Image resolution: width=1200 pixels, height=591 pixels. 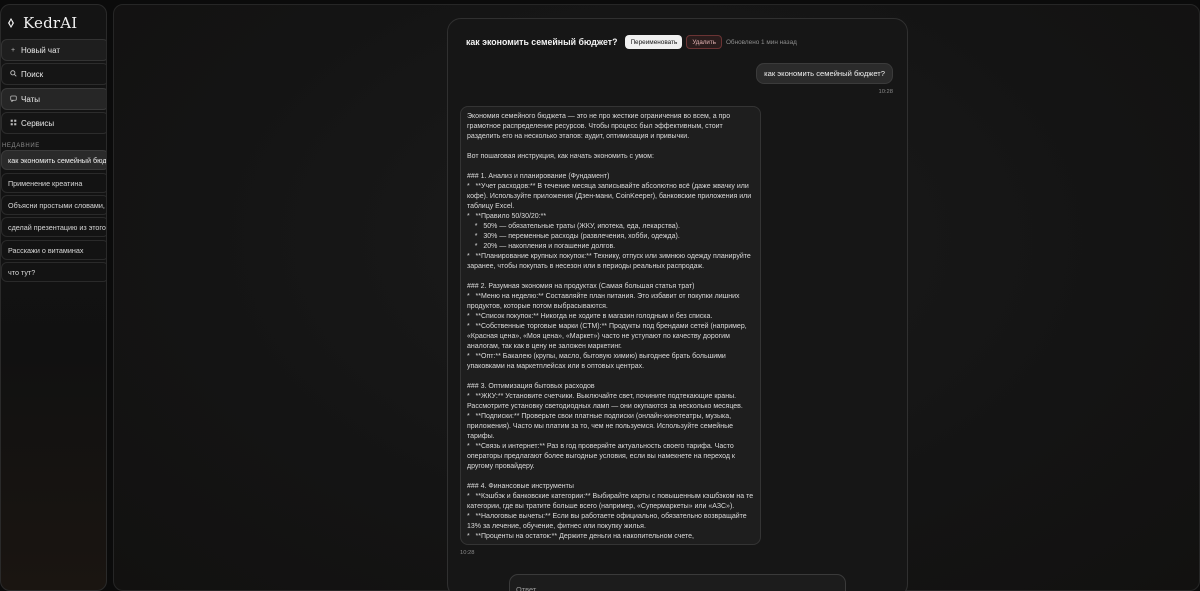 What do you see at coordinates (824, 73) in the screenshot?
I see `user-message: как экономить семейный бюджет?` at bounding box center [824, 73].